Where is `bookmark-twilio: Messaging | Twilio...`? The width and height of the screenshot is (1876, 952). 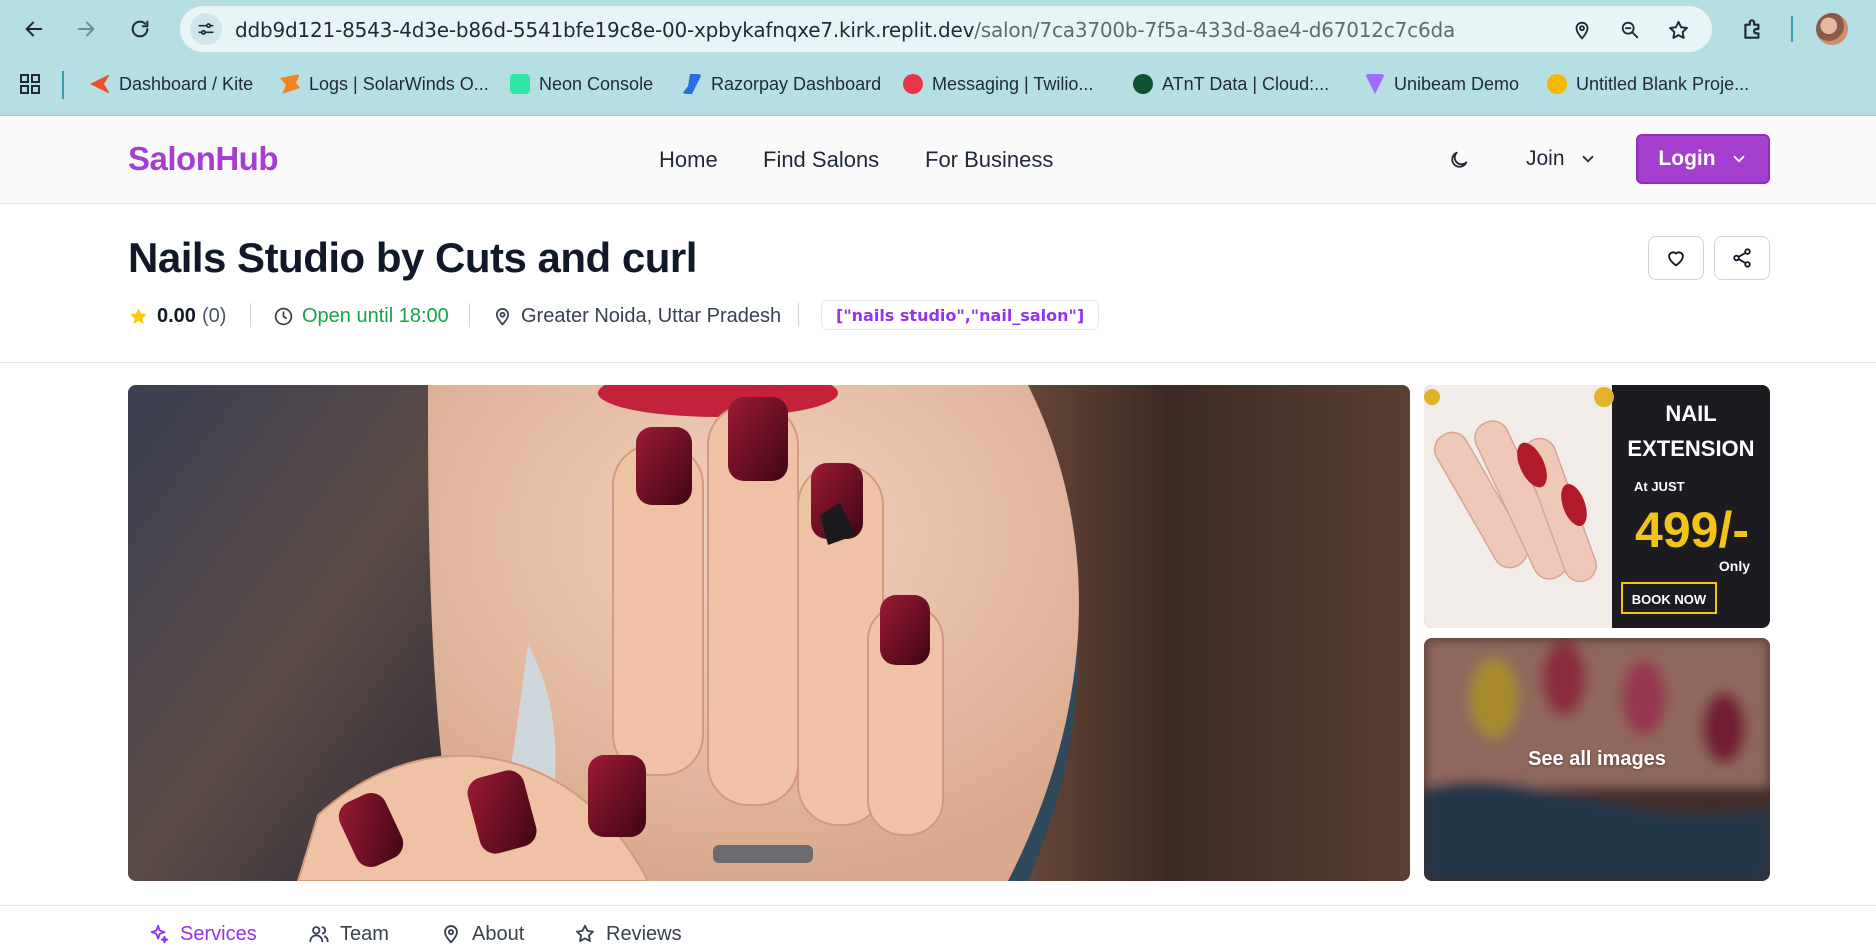
bookmark-twilio: Messaging | Twilio... is located at coordinates (998, 84).